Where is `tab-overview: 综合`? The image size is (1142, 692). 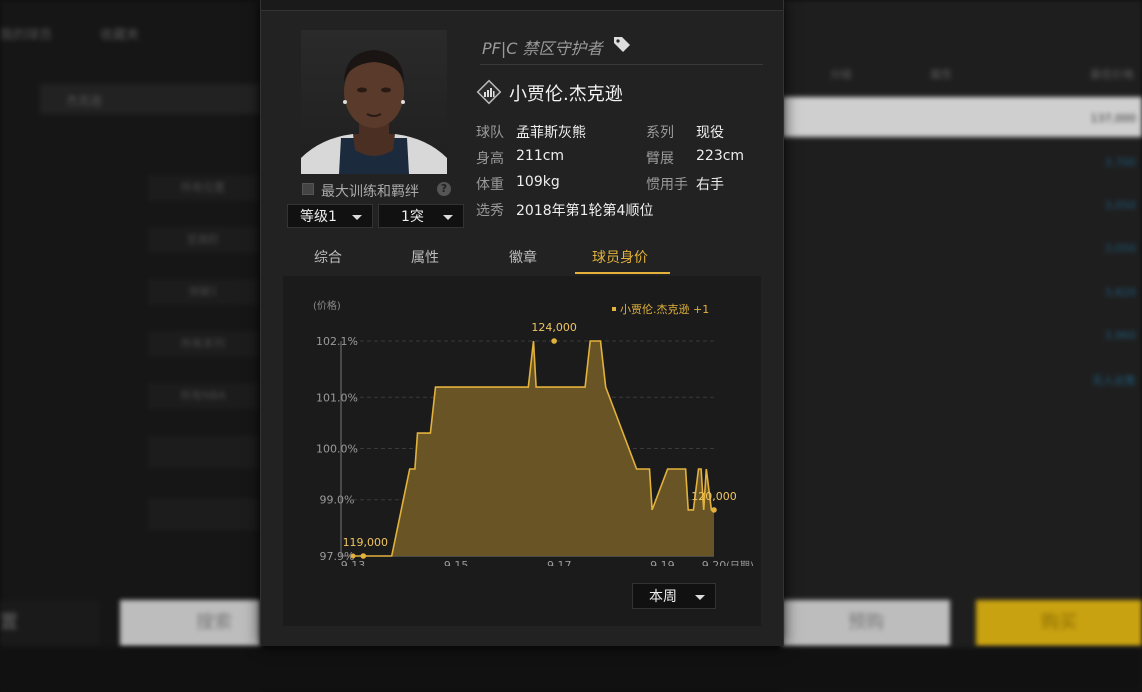
tab-overview: 综合 is located at coordinates (328, 257).